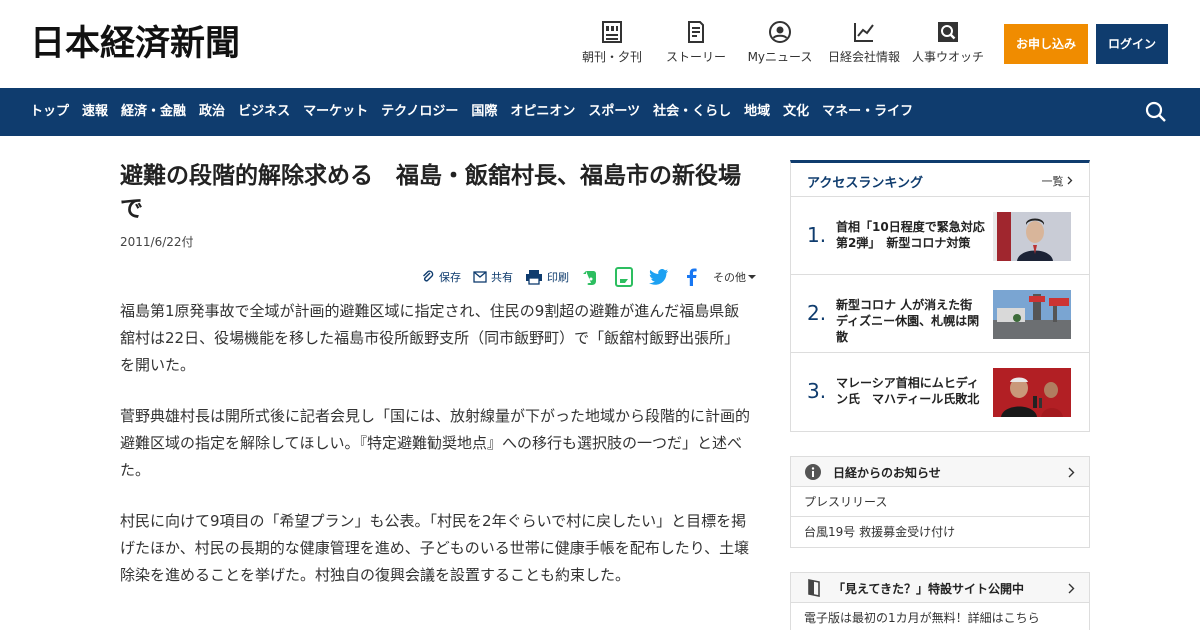 This screenshot has height=630, width=1200. I want to click on nav-item-region: 地域, so click(757, 112).